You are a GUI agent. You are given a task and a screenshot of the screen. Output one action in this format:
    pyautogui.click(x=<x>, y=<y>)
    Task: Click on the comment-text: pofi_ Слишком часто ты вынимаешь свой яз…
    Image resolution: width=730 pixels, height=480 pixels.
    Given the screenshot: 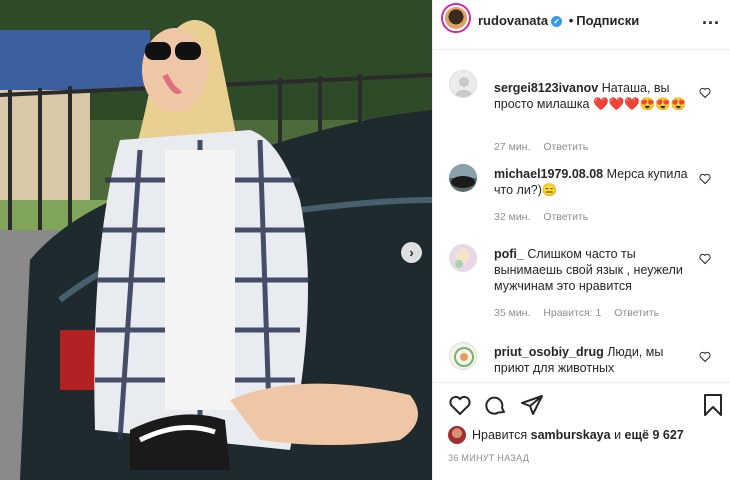 What is the action you would take?
    pyautogui.click(x=596, y=270)
    